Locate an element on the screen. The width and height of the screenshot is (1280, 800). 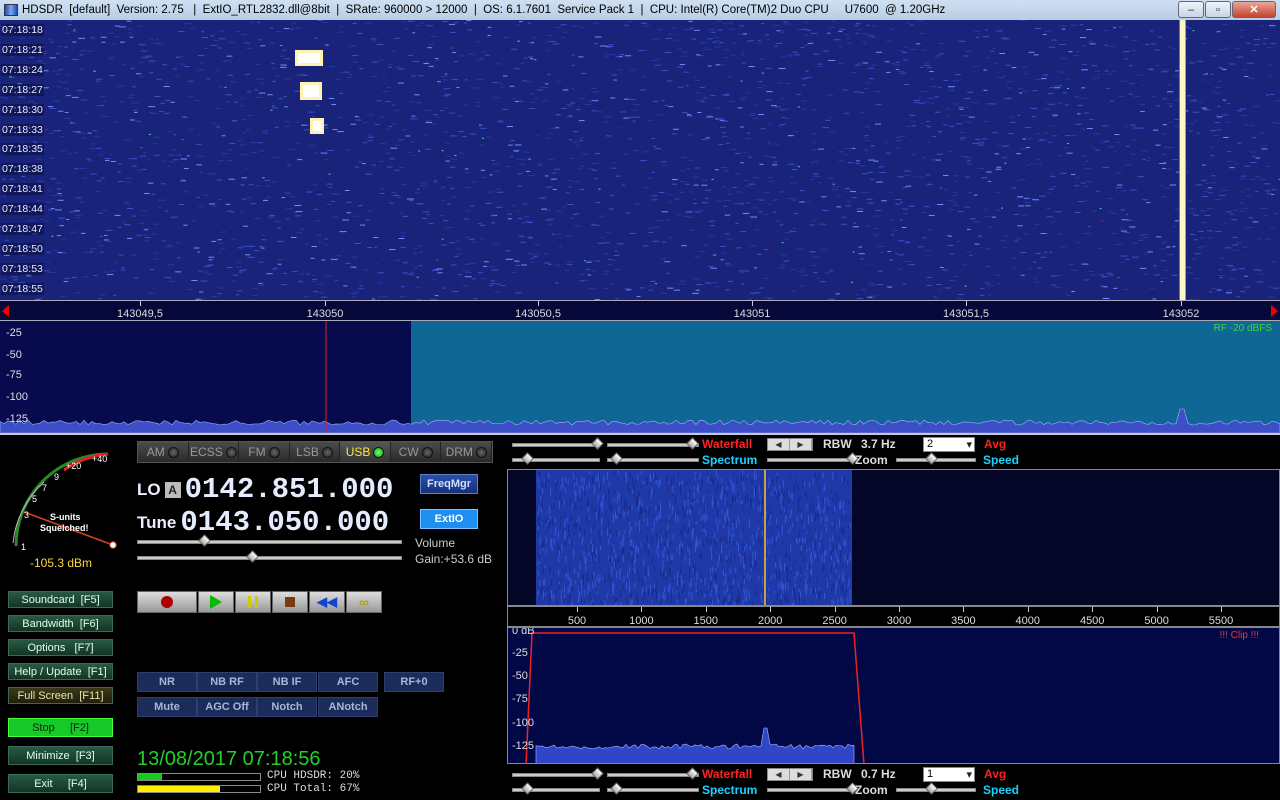
mode-cw-button: CW is located at coordinates (416, 452).